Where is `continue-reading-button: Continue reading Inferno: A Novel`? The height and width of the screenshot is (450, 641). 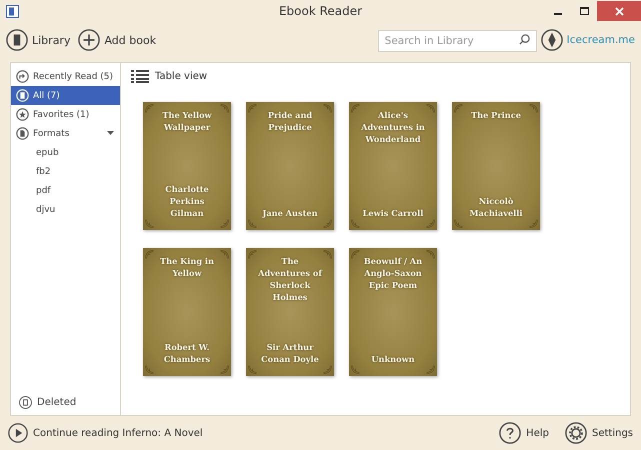
continue-reading-button: Continue reading Inferno: A Novel is located at coordinates (105, 433).